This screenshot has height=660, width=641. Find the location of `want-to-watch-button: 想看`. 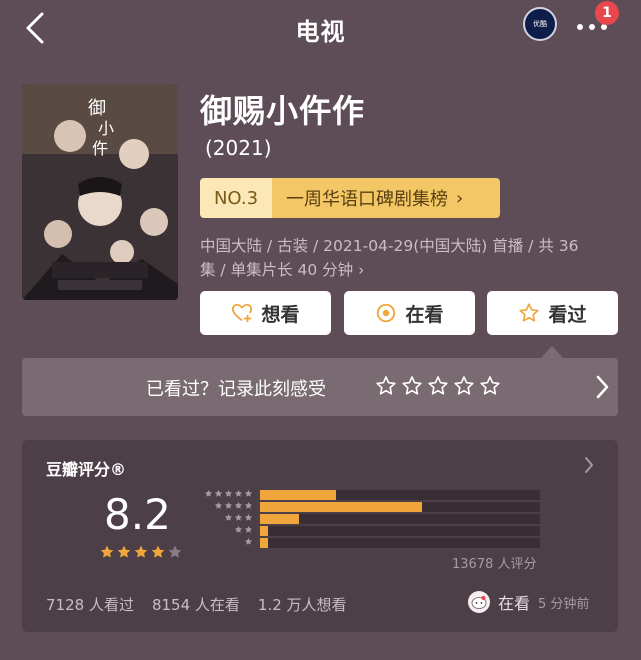

want-to-watch-button: 想看 is located at coordinates (265, 313).